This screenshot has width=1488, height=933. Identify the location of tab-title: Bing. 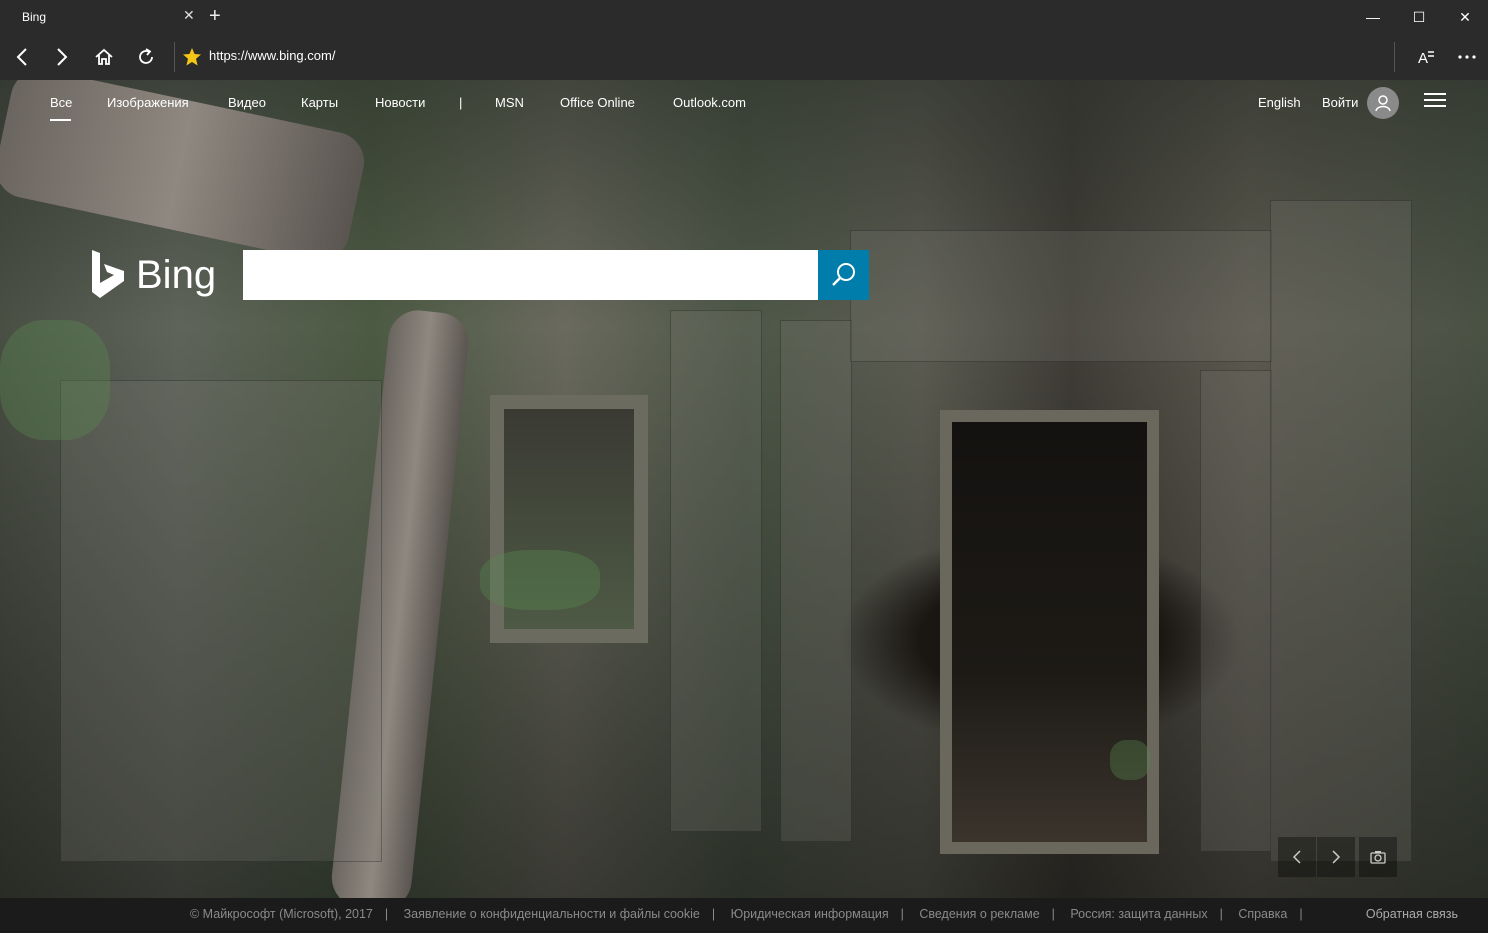
(34, 17).